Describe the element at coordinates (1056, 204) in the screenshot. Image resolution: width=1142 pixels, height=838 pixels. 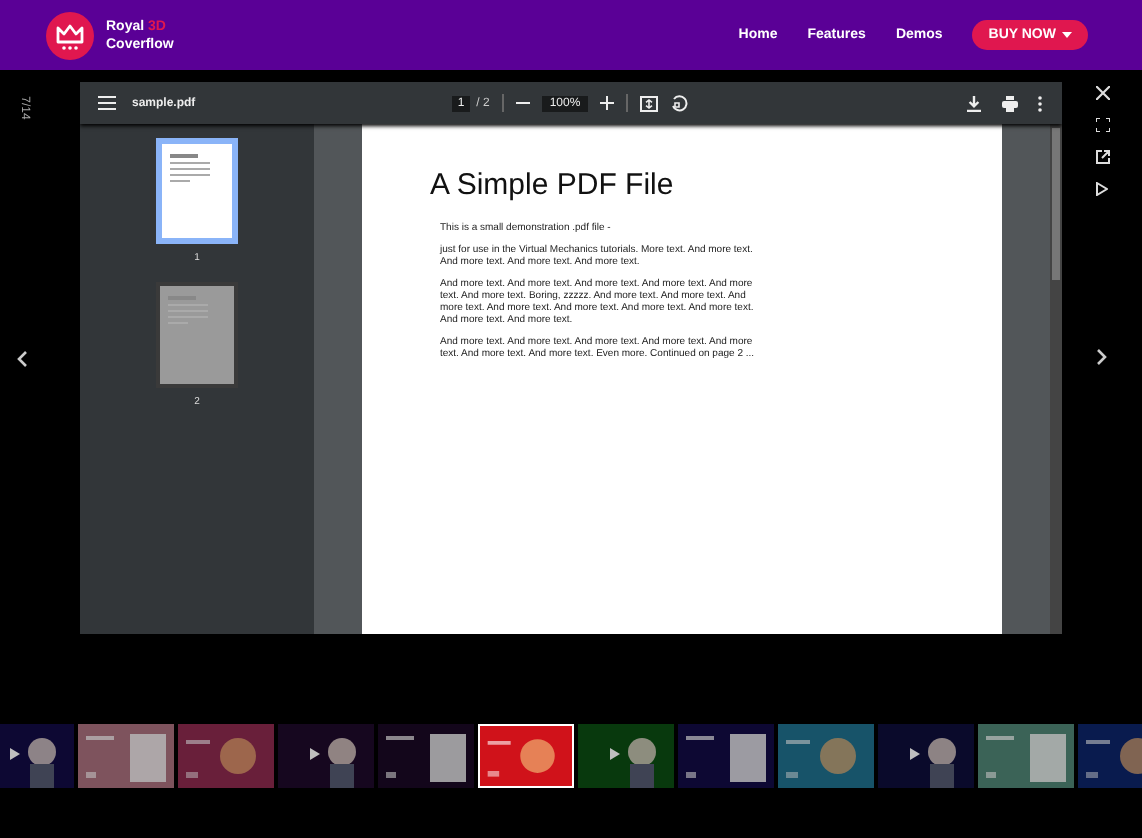
I see `scrollbar-thumb` at that location.